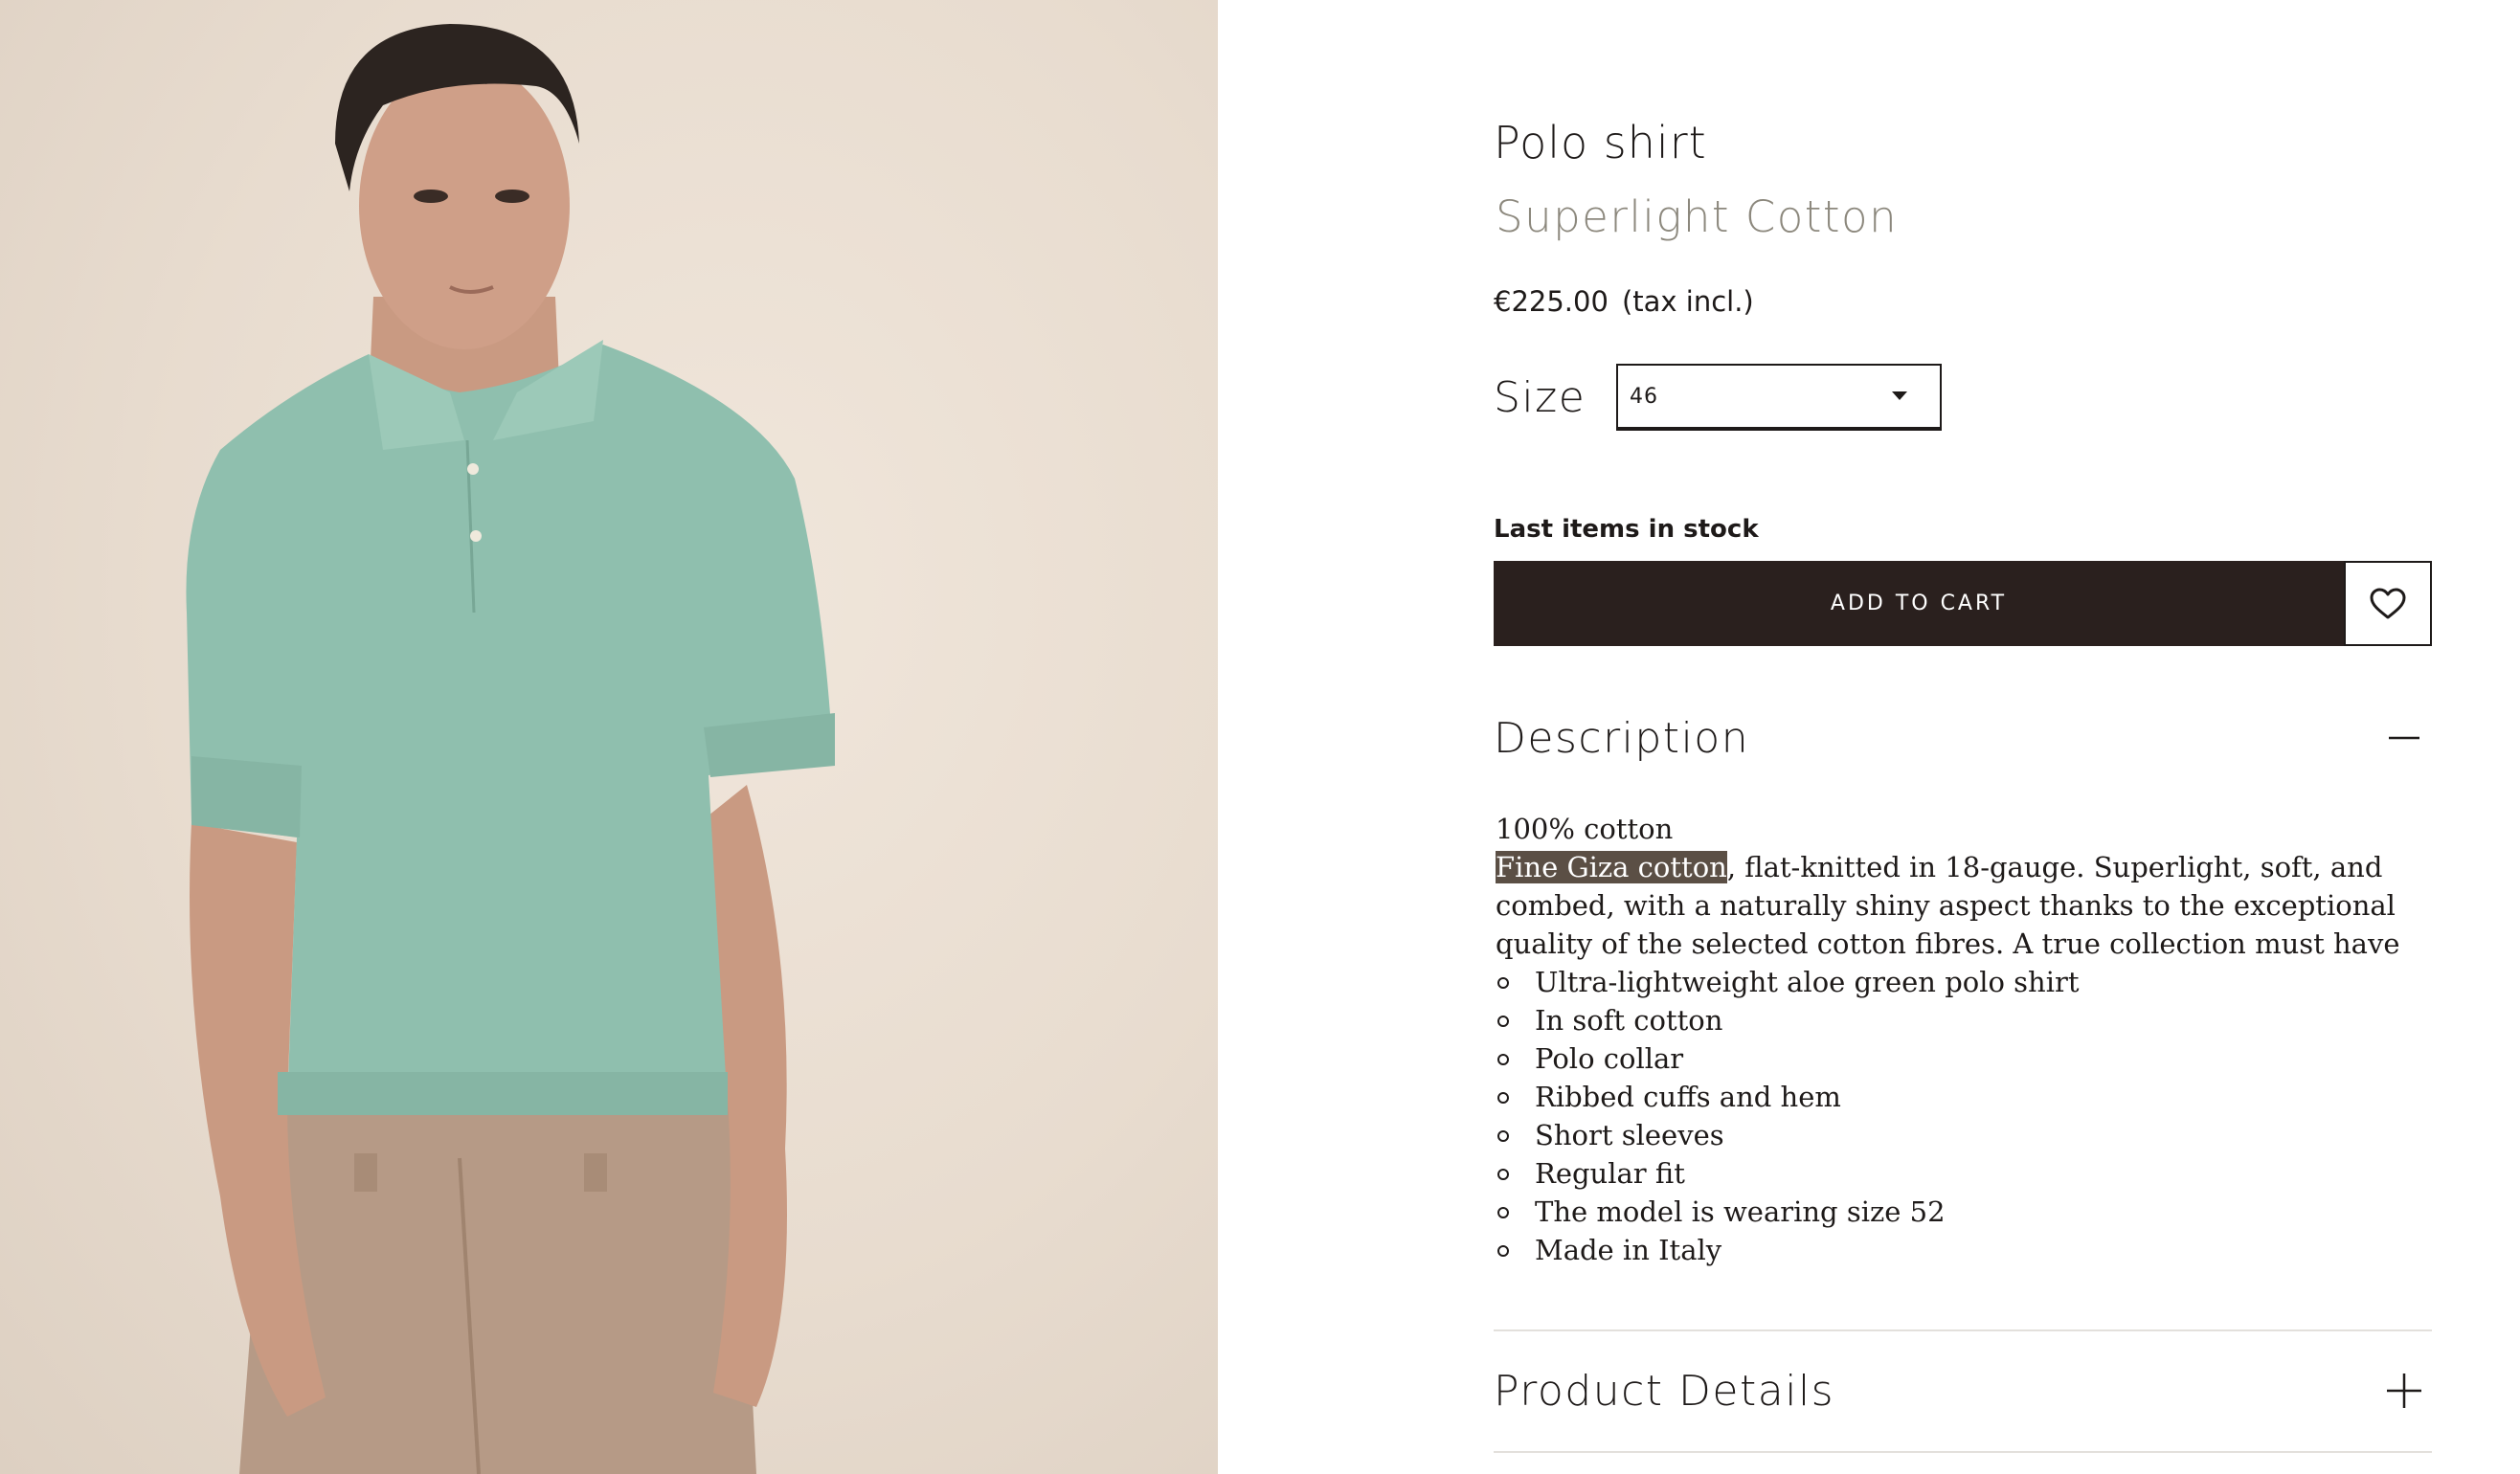  I want to click on product-title: Polo shirt, so click(1601, 142).